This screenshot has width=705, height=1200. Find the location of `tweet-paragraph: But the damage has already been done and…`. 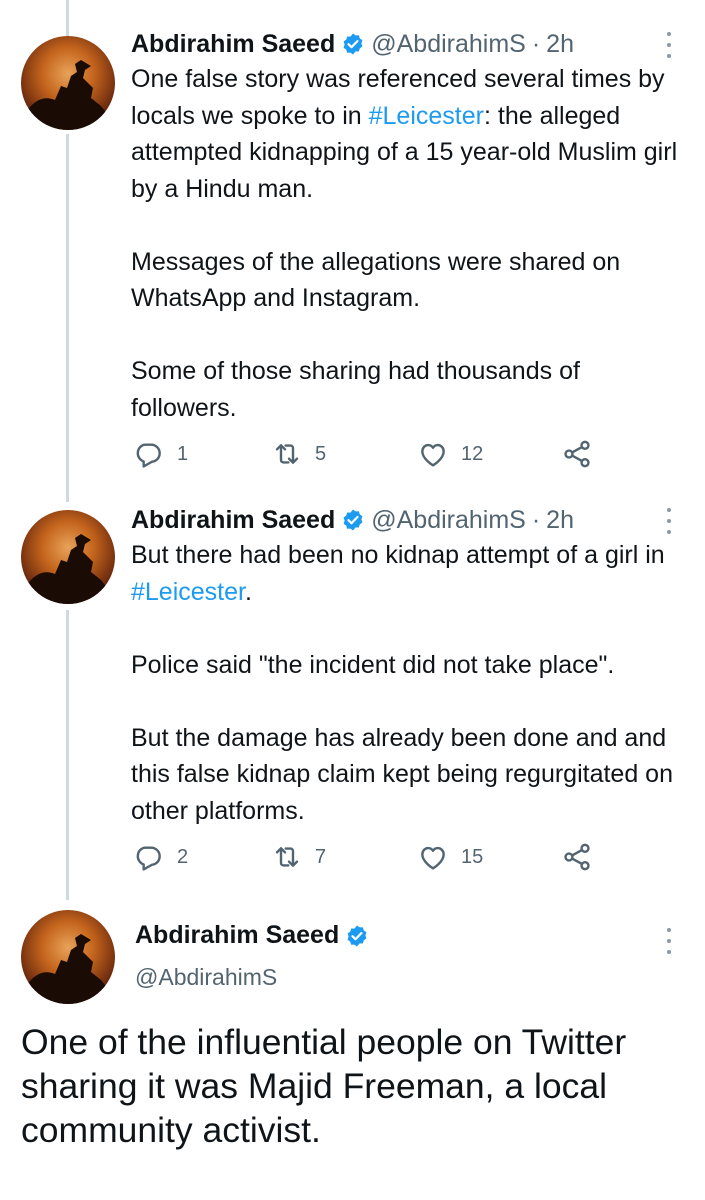

tweet-paragraph: But the damage has already been done and… is located at coordinates (411, 775).